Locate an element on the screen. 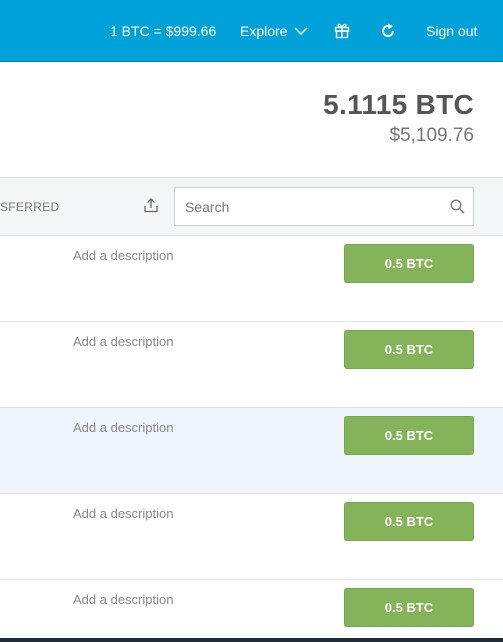 This screenshot has height=642, width=503. gift-icon is located at coordinates (342, 30).